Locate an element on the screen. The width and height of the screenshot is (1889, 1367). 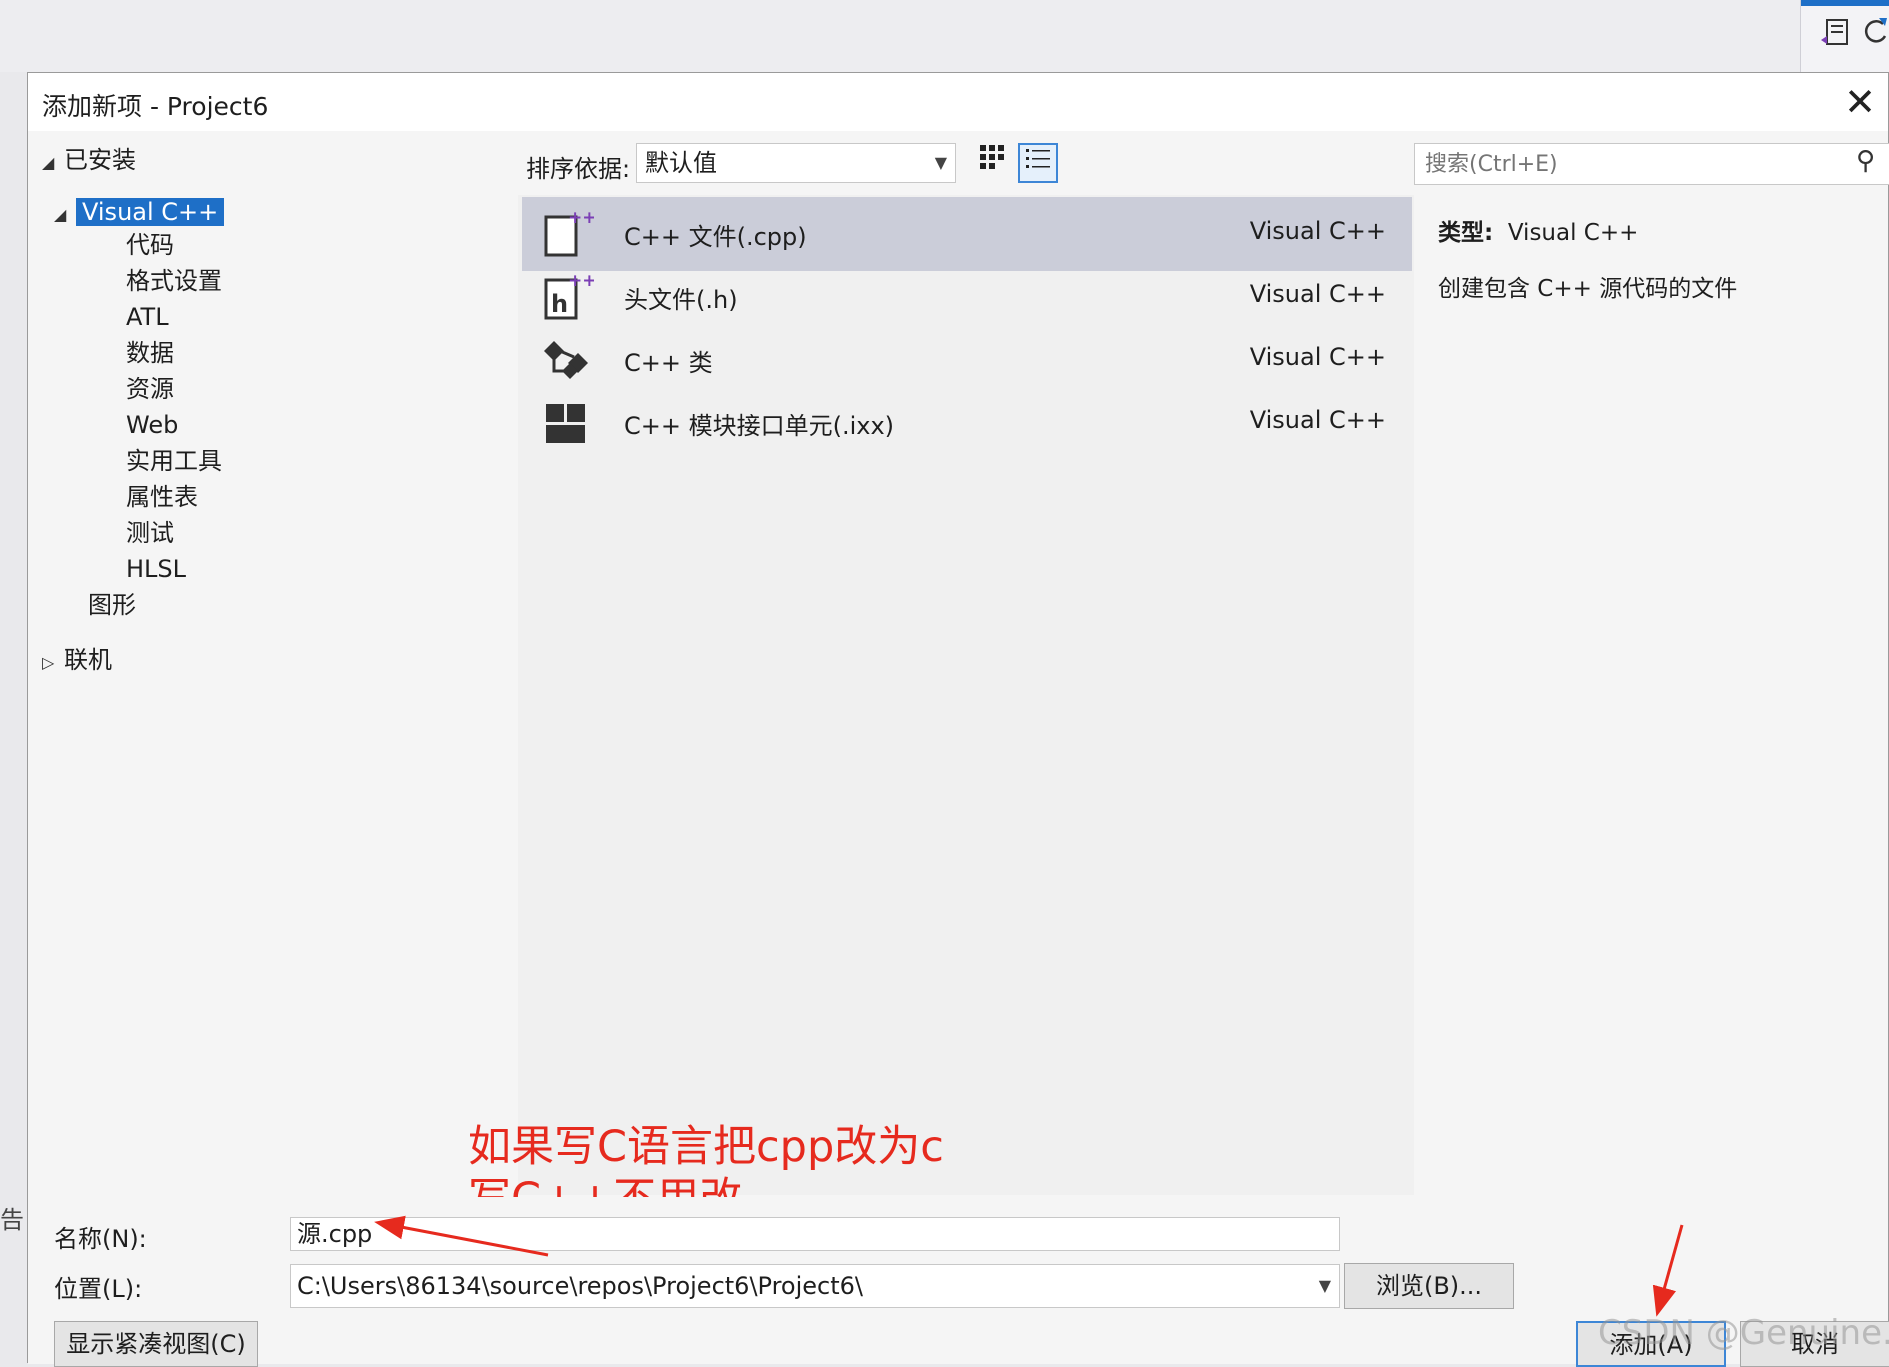
arrow-to-add-button is located at coordinates (1668, 1270).